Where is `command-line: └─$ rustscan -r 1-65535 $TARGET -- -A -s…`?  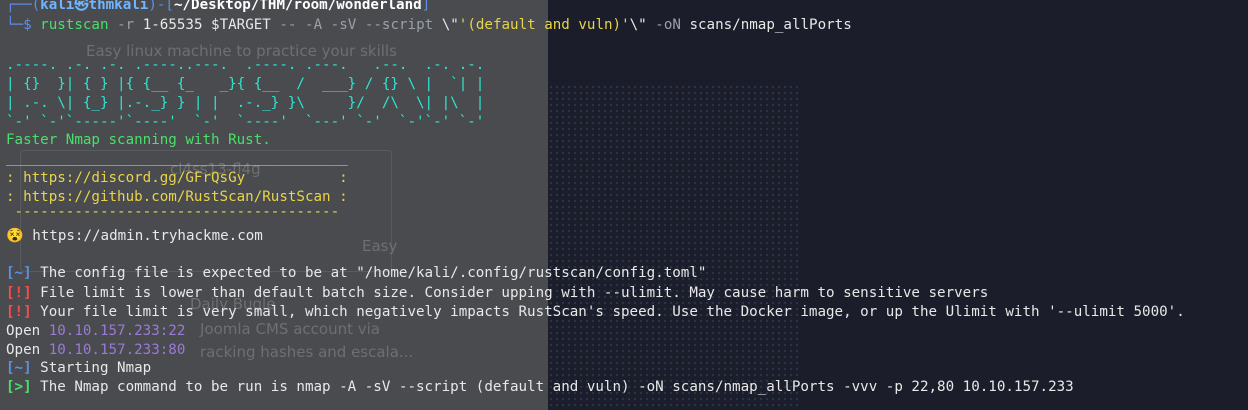 command-line: └─$ rustscan -r 1-65535 $TARGET -- -A -s… is located at coordinates (429, 25).